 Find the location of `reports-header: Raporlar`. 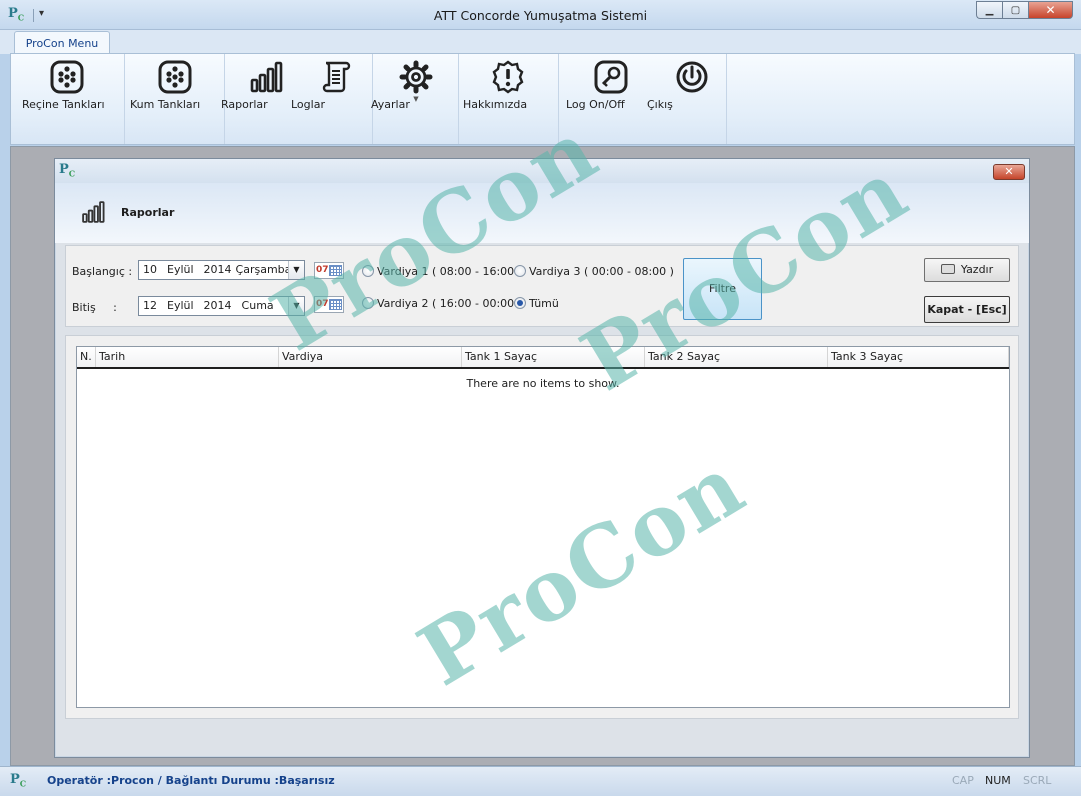

reports-header: Raporlar is located at coordinates (542, 213).